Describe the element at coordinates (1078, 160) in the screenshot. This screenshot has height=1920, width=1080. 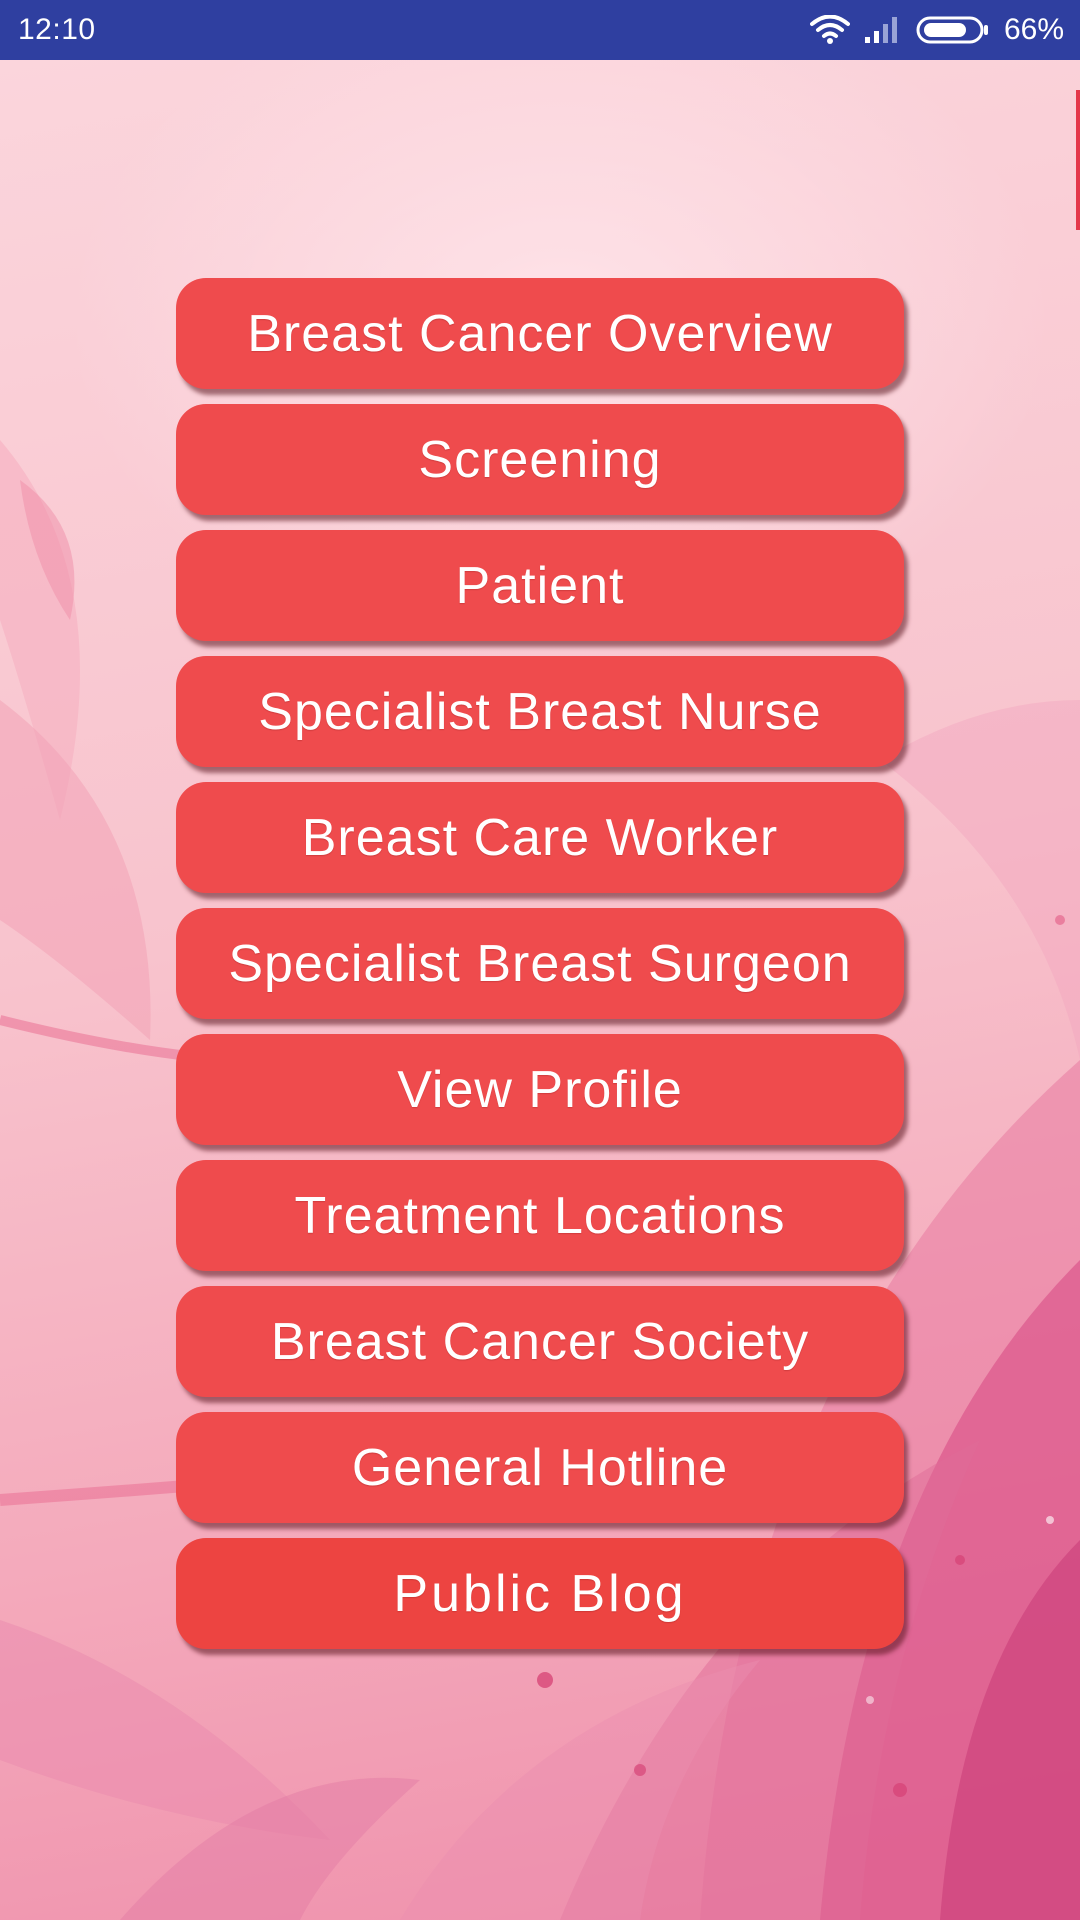
I see `edge-indicator` at that location.